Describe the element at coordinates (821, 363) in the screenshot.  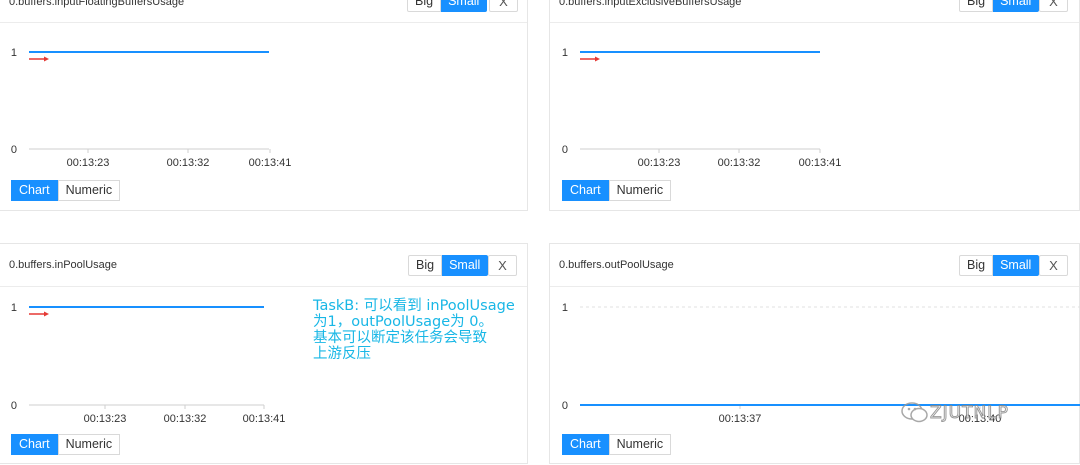
I see `line-chart: 1000:13:37 00:13:40` at that location.